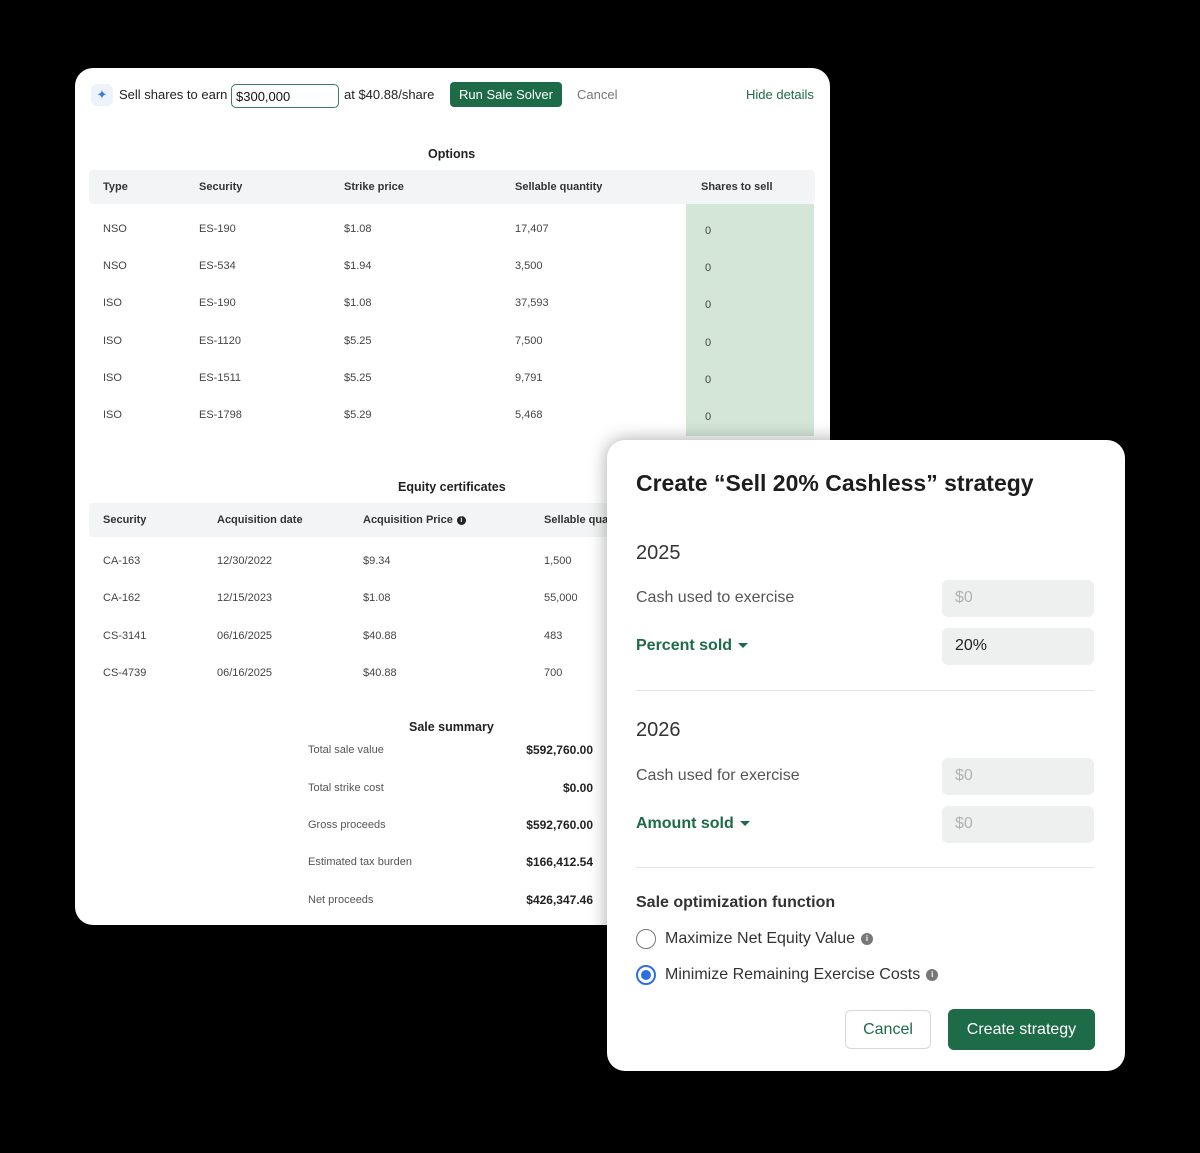 This screenshot has height=1153, width=1200. I want to click on option-security: ES-534, so click(217, 266).